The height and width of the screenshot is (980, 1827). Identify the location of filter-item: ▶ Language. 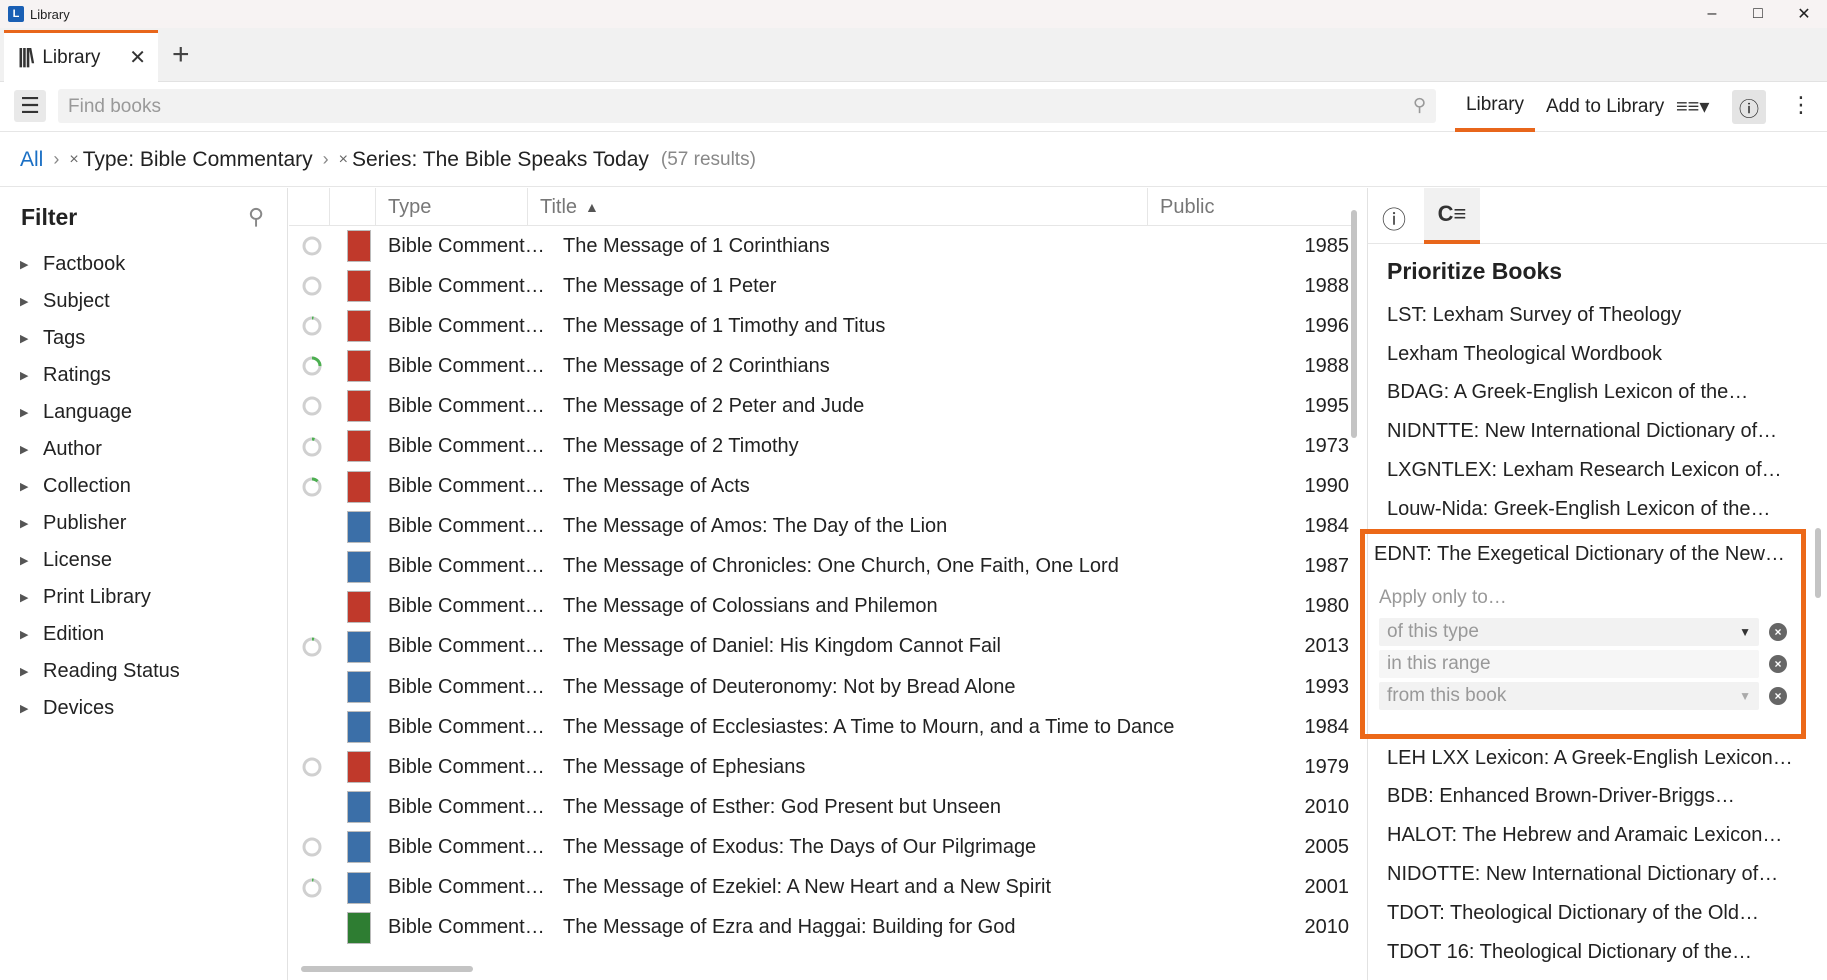
(90, 412).